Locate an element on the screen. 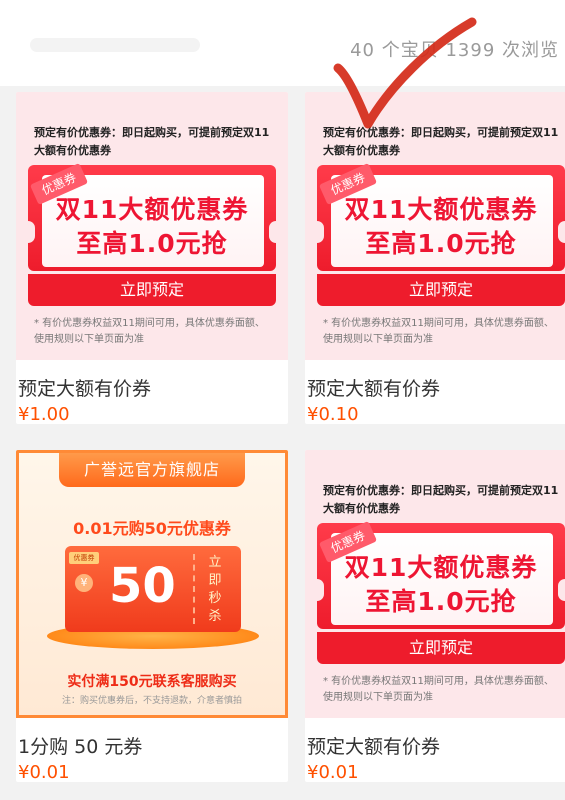 The width and height of the screenshot is (565, 800). flash-sale-label: 立即秒杀 is located at coordinates (215, 589).